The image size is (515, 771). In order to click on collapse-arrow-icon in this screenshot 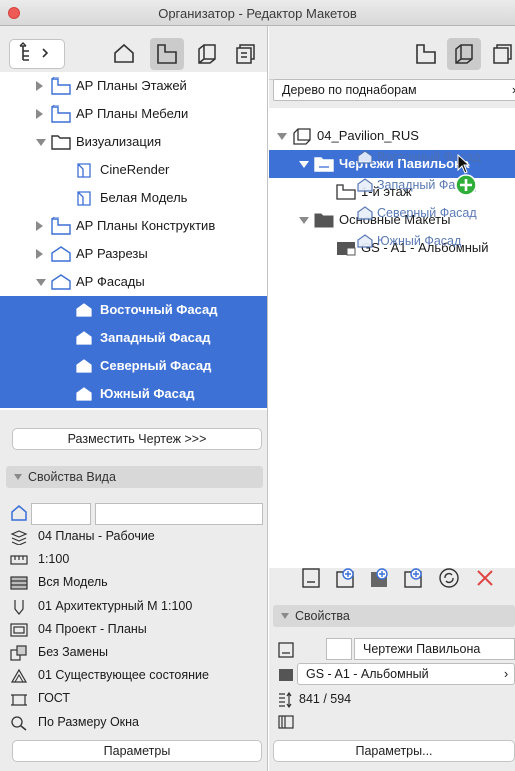, I will do `click(18, 477)`.